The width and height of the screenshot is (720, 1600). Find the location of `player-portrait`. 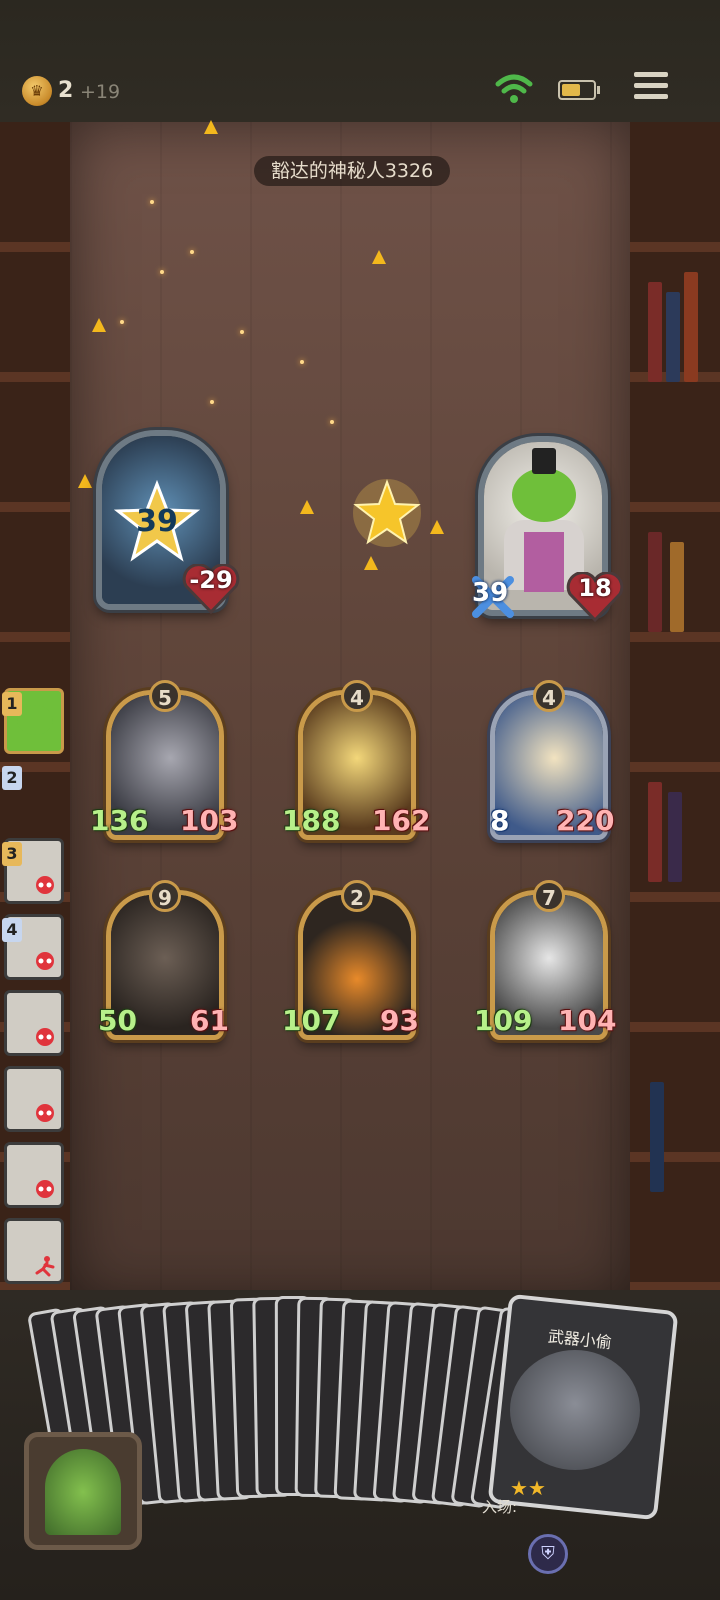

player-portrait is located at coordinates (83, 1491).